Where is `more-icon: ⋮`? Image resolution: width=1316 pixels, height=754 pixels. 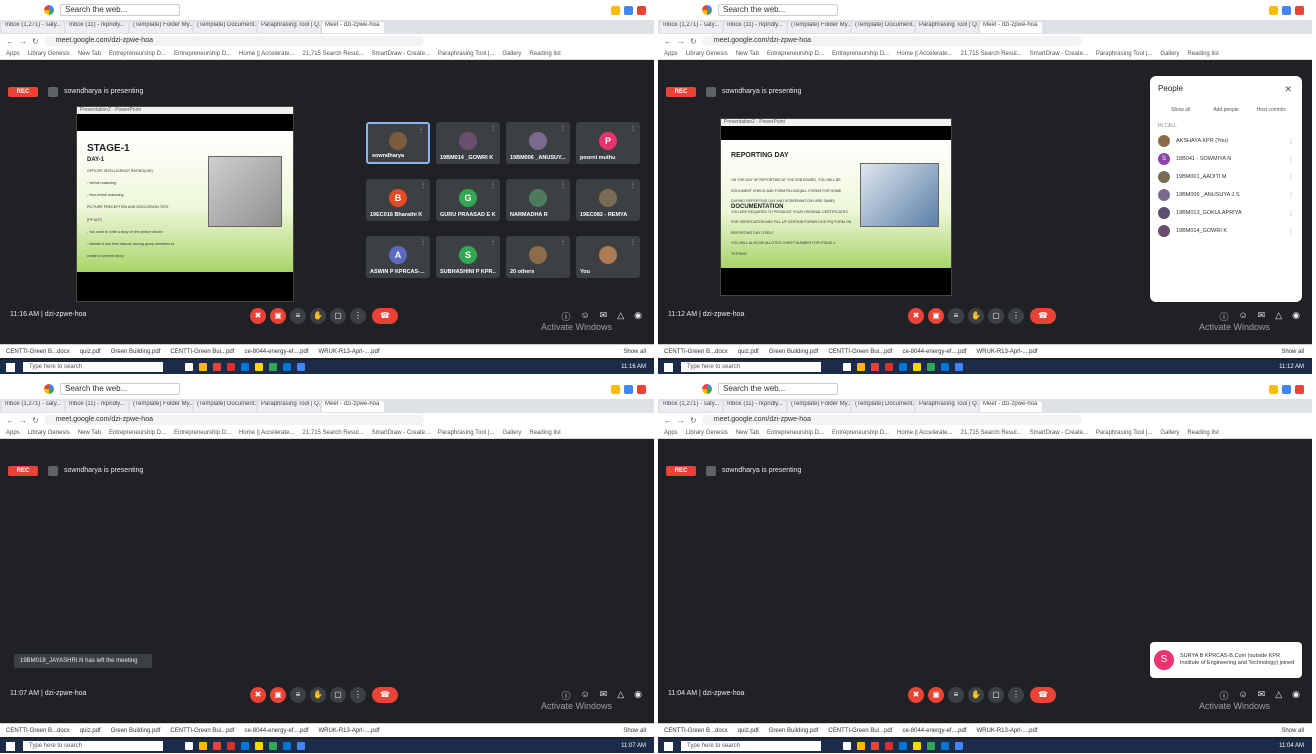
more-icon: ⋮ is located at coordinates (1016, 316).